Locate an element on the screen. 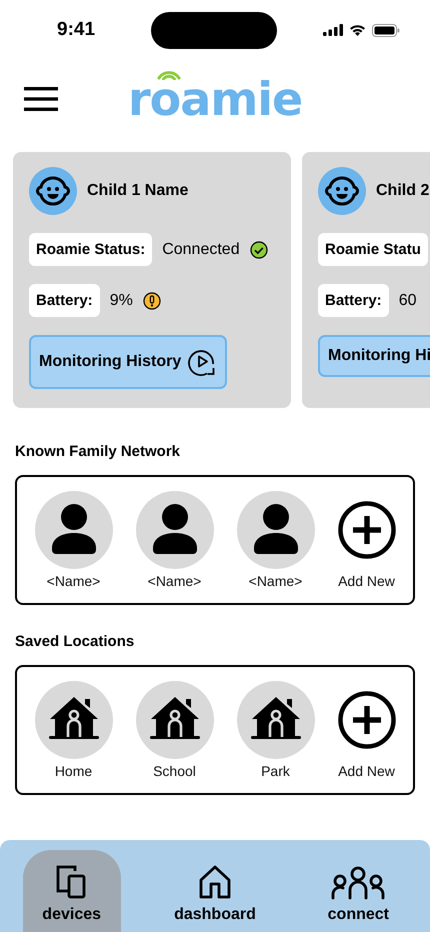 This screenshot has width=430, height=932. battery-value: 9% is located at coordinates (121, 301).